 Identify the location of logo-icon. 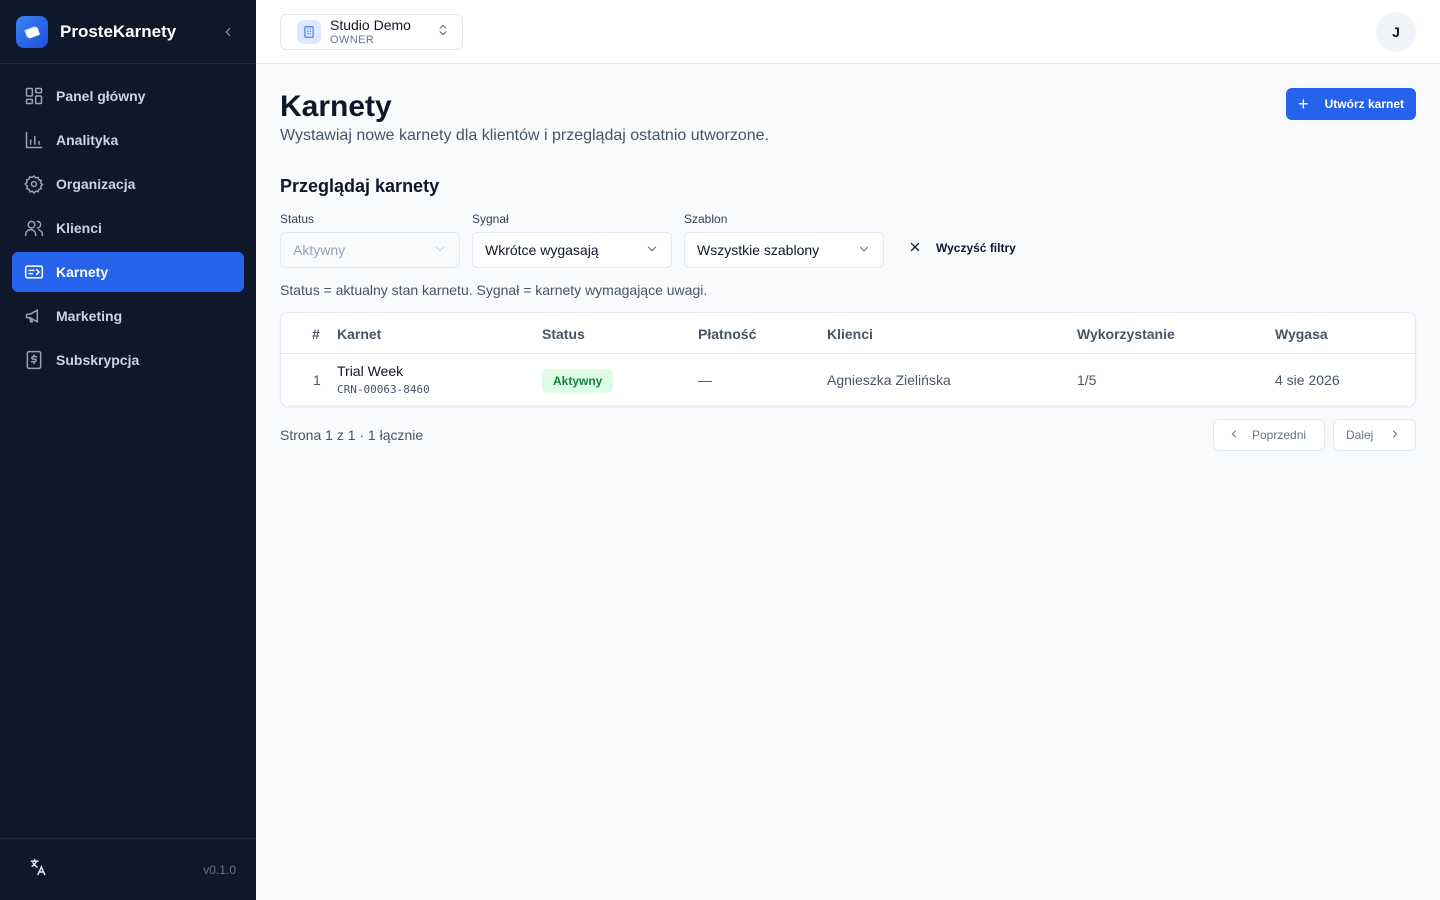
(32, 31).